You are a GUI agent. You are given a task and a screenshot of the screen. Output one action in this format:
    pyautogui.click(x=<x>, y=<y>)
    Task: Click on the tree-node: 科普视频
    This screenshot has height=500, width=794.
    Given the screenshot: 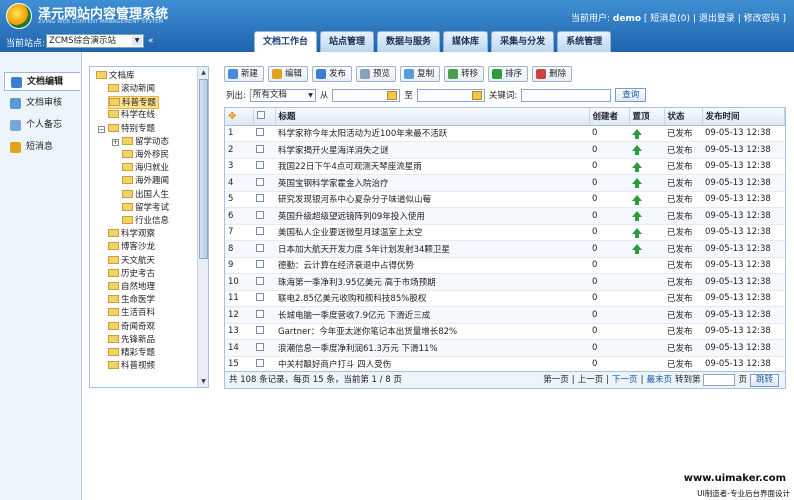 What is the action you would take?
    pyautogui.click(x=131, y=366)
    